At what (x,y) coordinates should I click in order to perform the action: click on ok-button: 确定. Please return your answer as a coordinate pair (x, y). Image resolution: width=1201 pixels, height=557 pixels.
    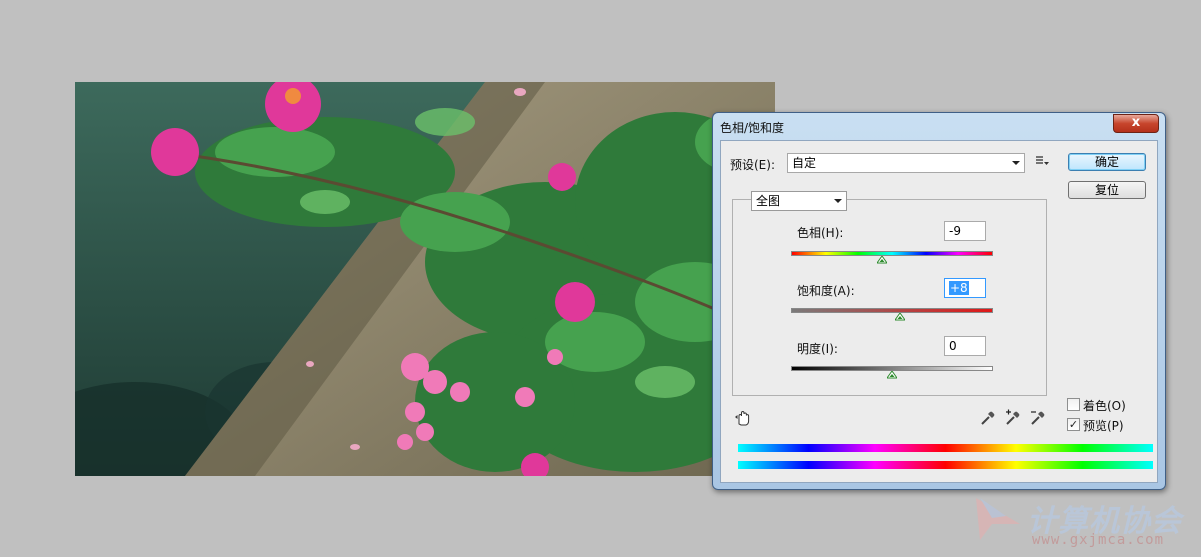
    Looking at the image, I should click on (1107, 162).